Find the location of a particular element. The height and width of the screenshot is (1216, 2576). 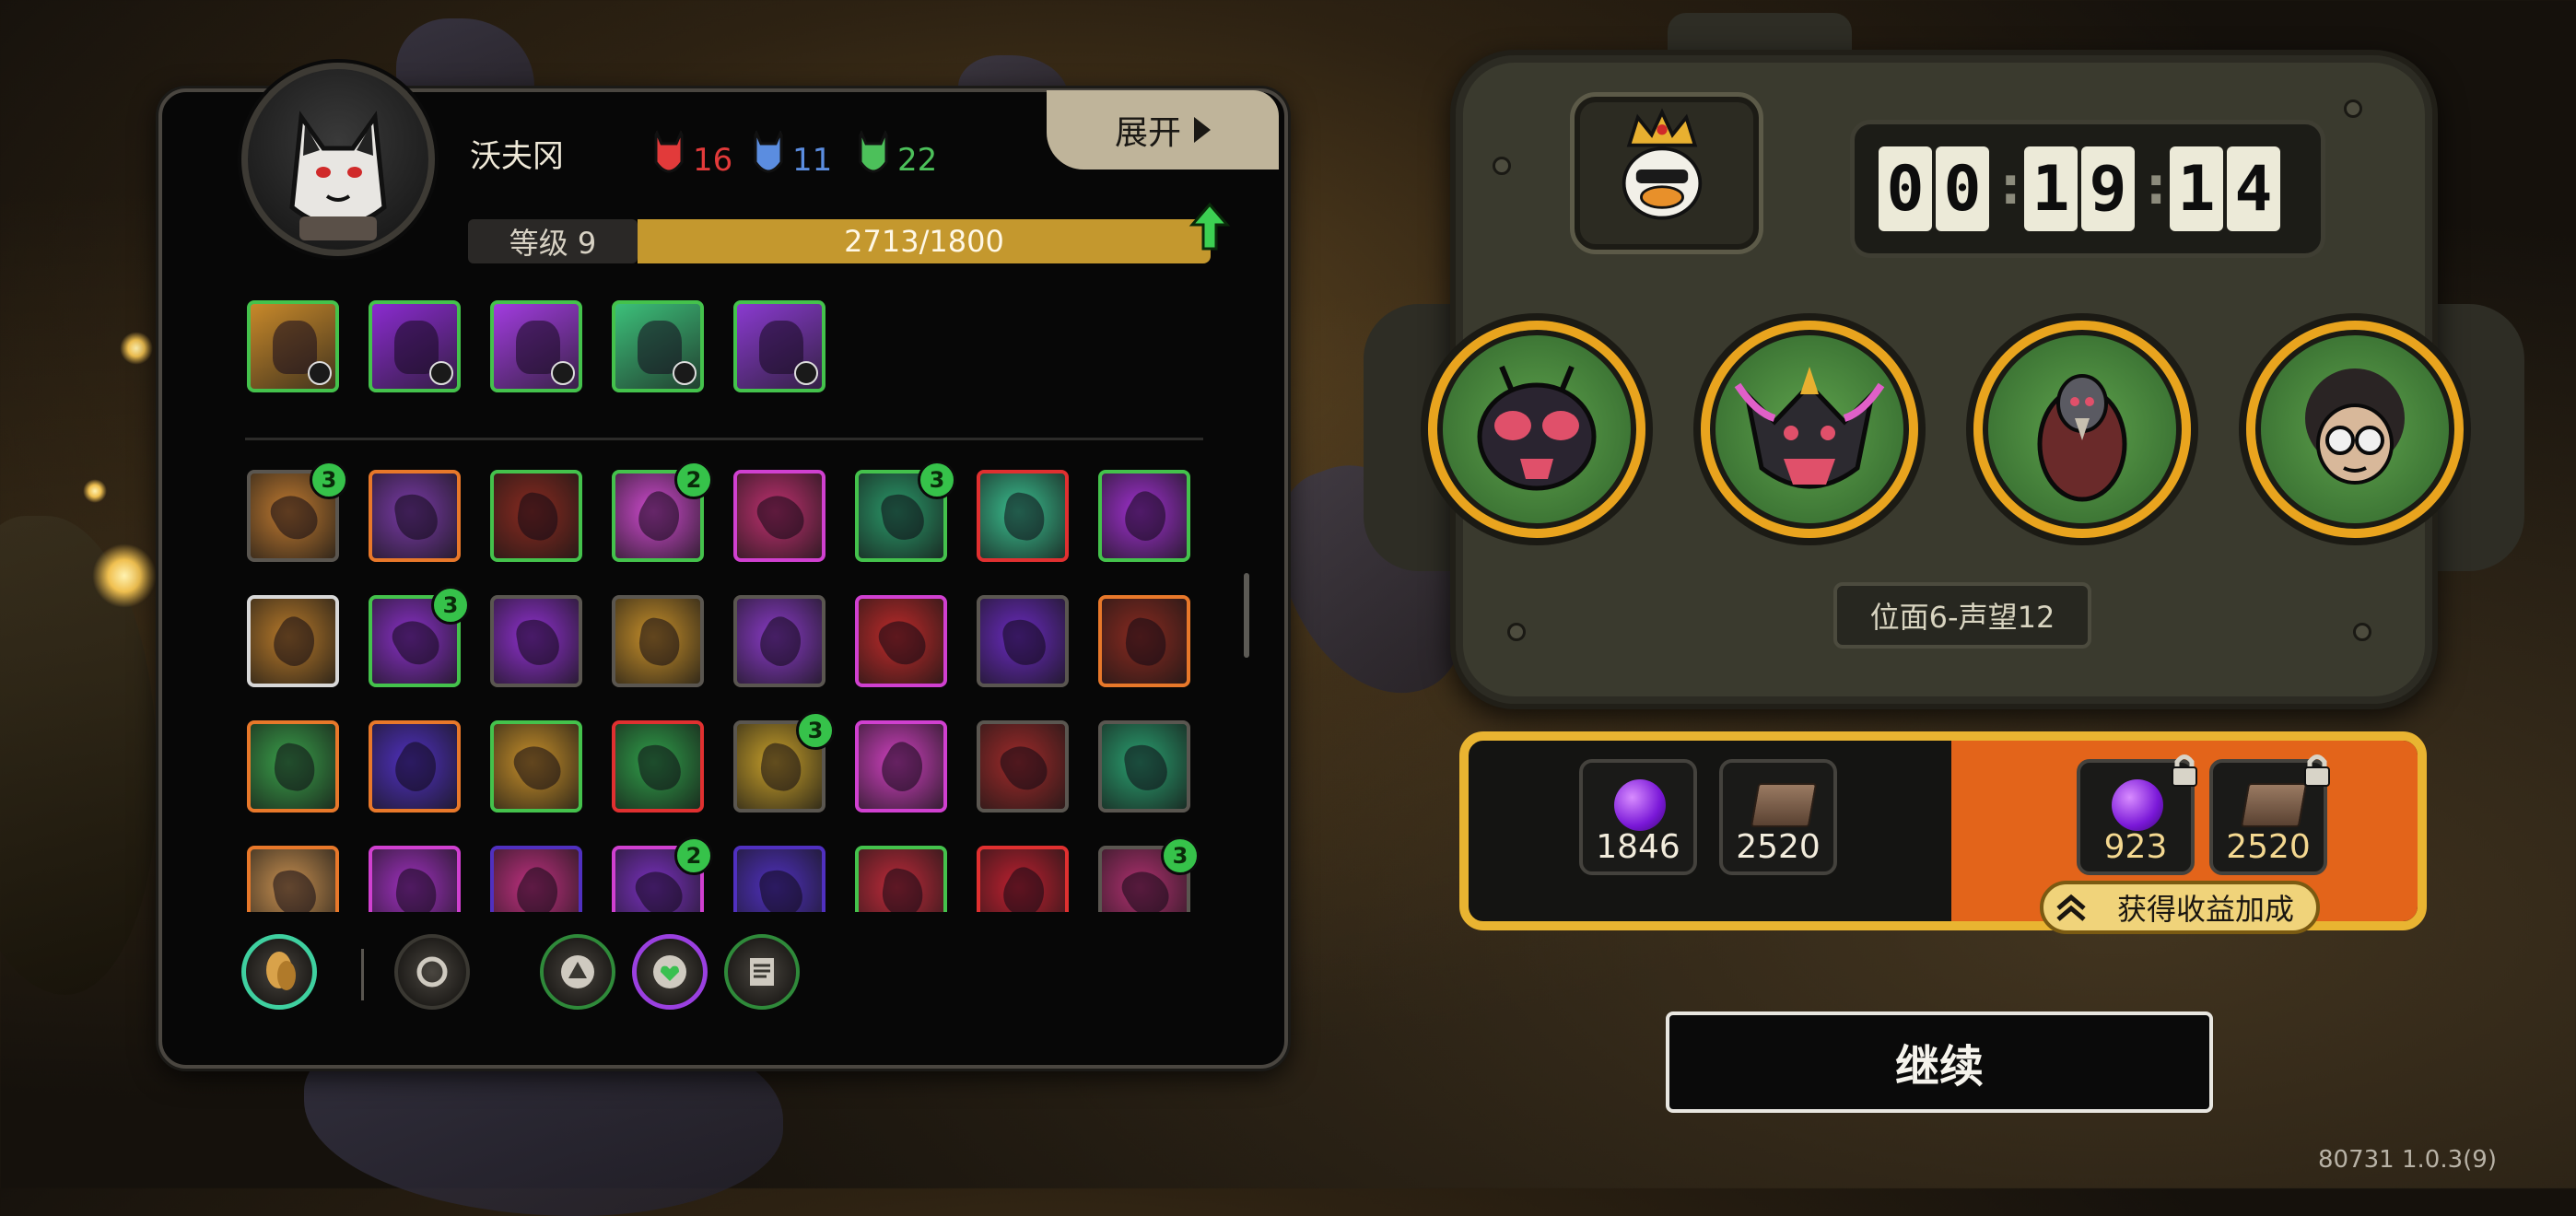

all-filter-button is located at coordinates (432, 972).